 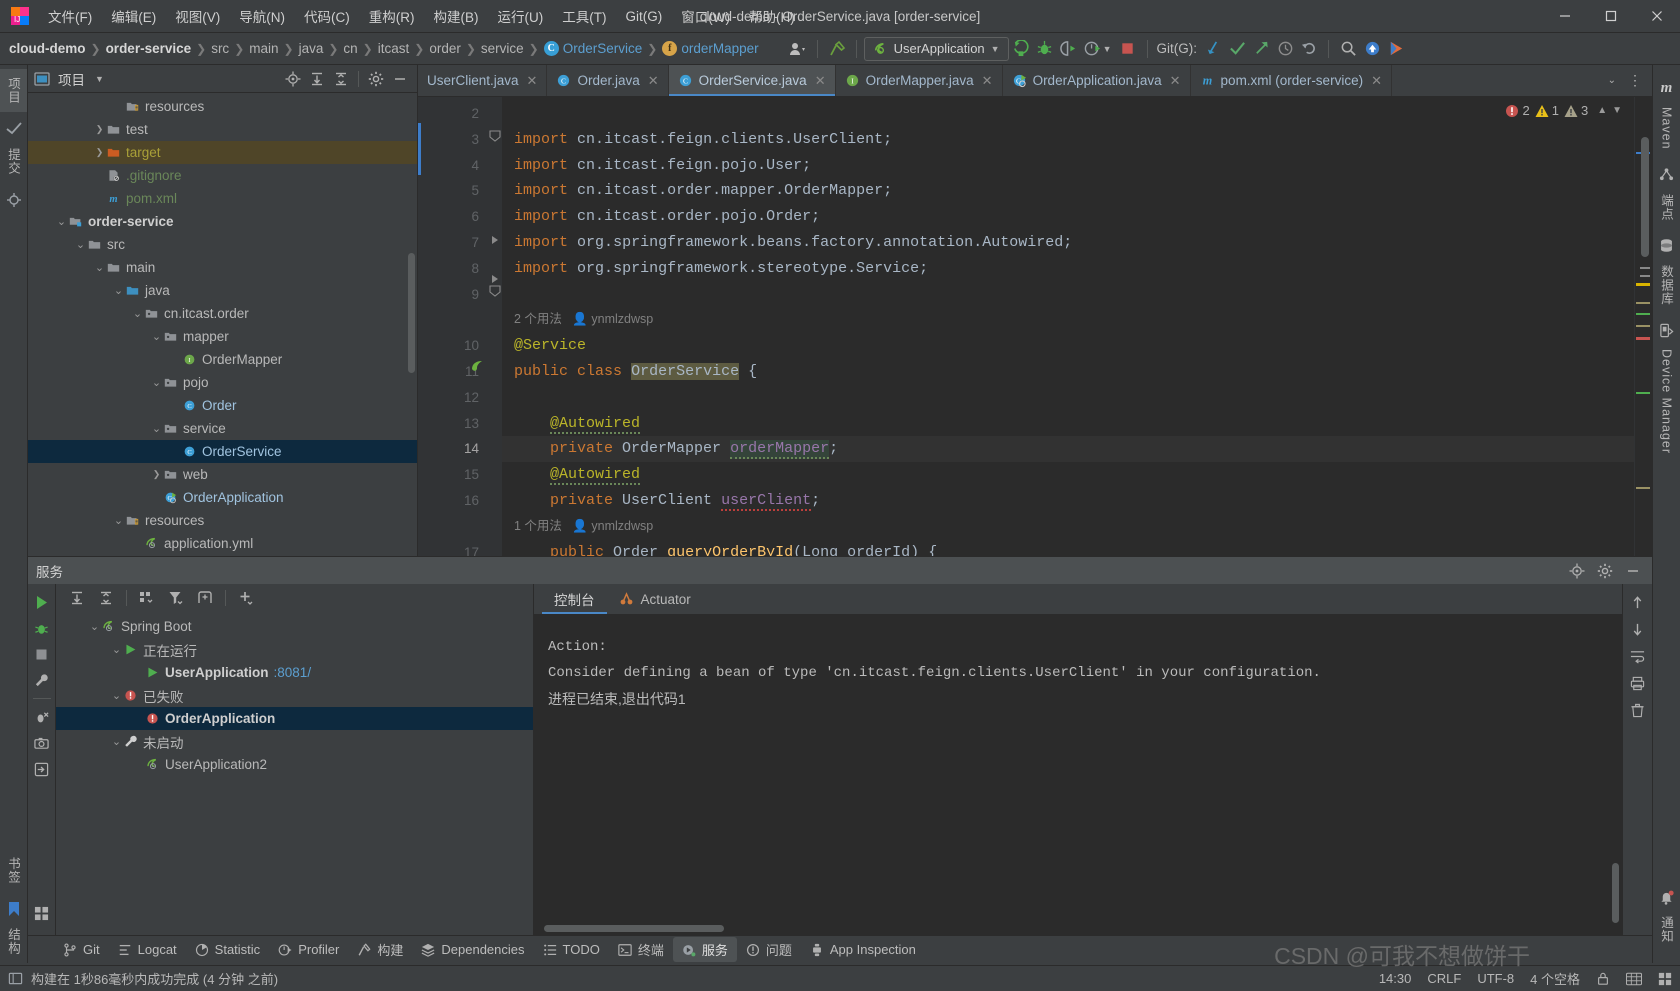 I want to click on tool-tab-notifications: 通知, so click(x=1666, y=929).